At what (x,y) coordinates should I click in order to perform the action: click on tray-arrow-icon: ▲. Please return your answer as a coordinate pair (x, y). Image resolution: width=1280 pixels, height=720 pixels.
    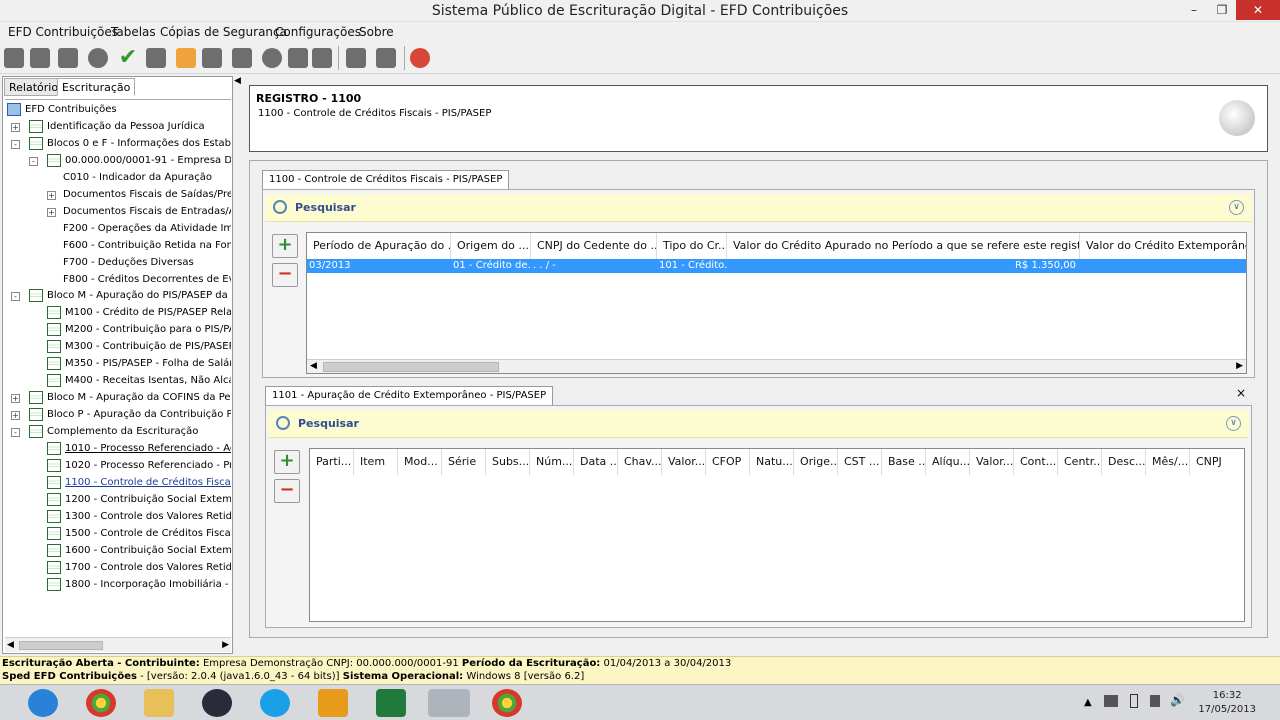
    Looking at the image, I should click on (1088, 702).